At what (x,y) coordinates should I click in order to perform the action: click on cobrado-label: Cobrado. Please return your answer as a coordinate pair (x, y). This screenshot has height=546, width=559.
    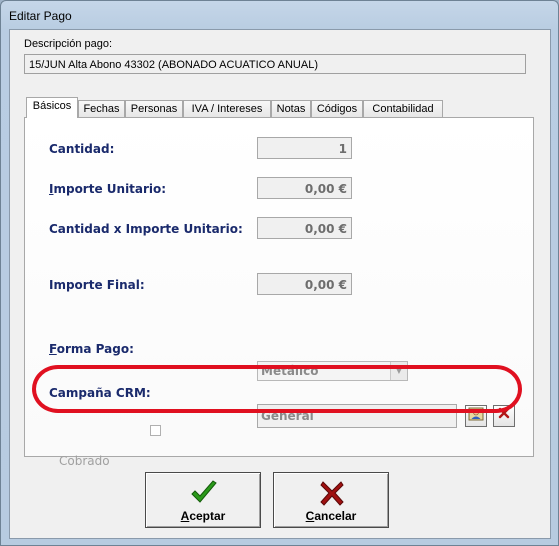
    Looking at the image, I should click on (84, 461).